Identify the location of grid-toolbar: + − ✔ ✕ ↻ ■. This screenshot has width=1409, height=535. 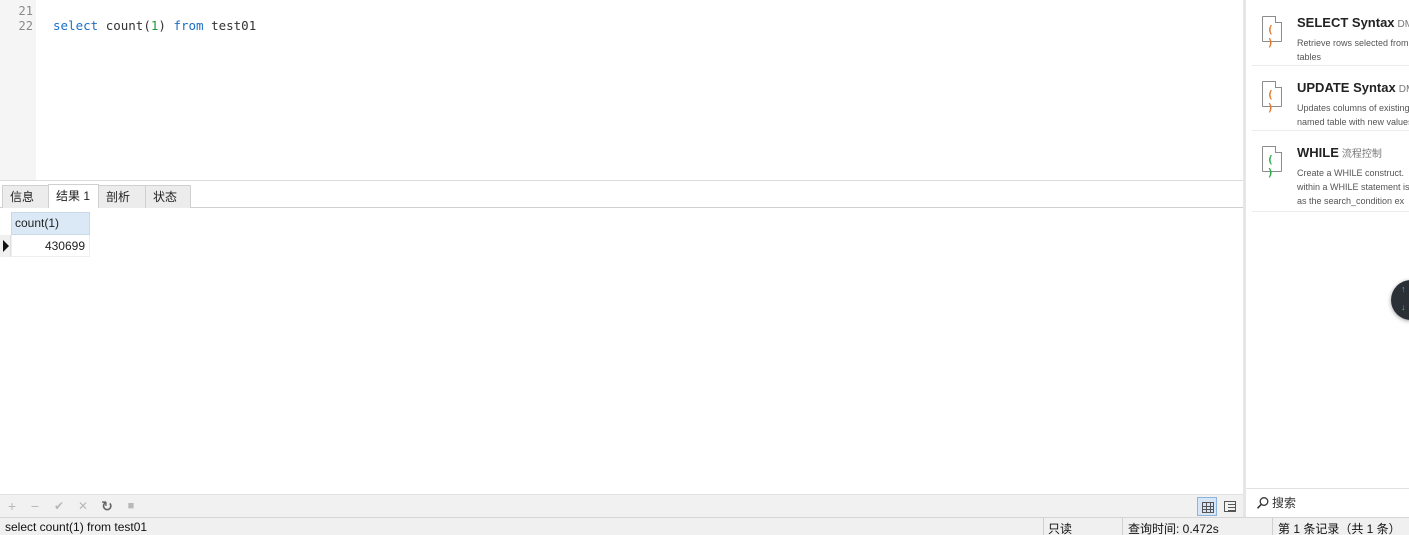
(621, 505).